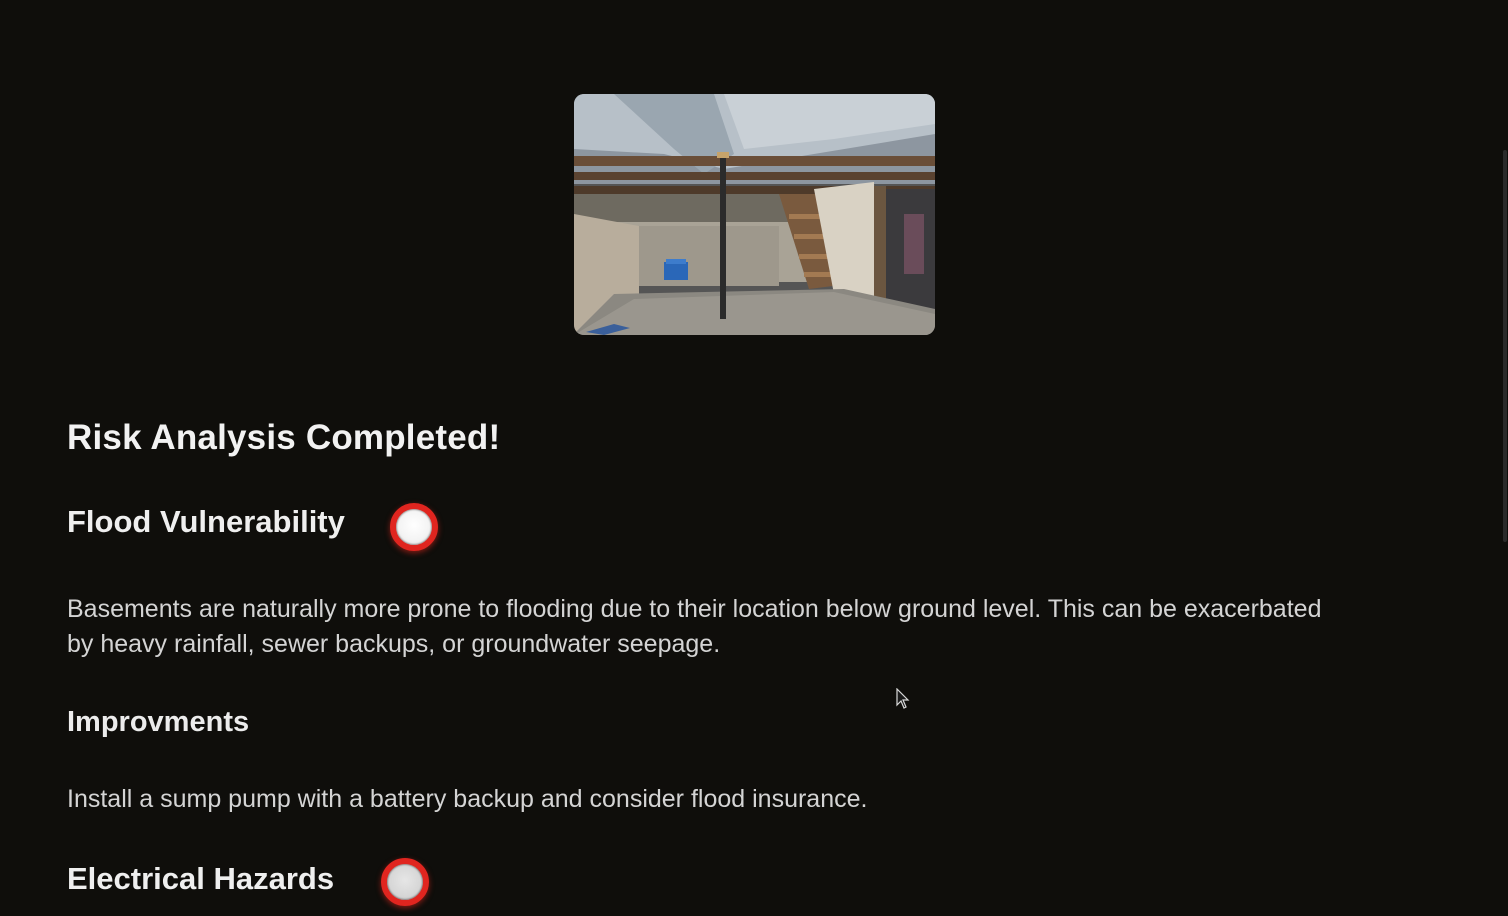  What do you see at coordinates (206, 521) in the screenshot?
I see `risk-heading-flood-vulnerability: Flood Vulnerability` at bounding box center [206, 521].